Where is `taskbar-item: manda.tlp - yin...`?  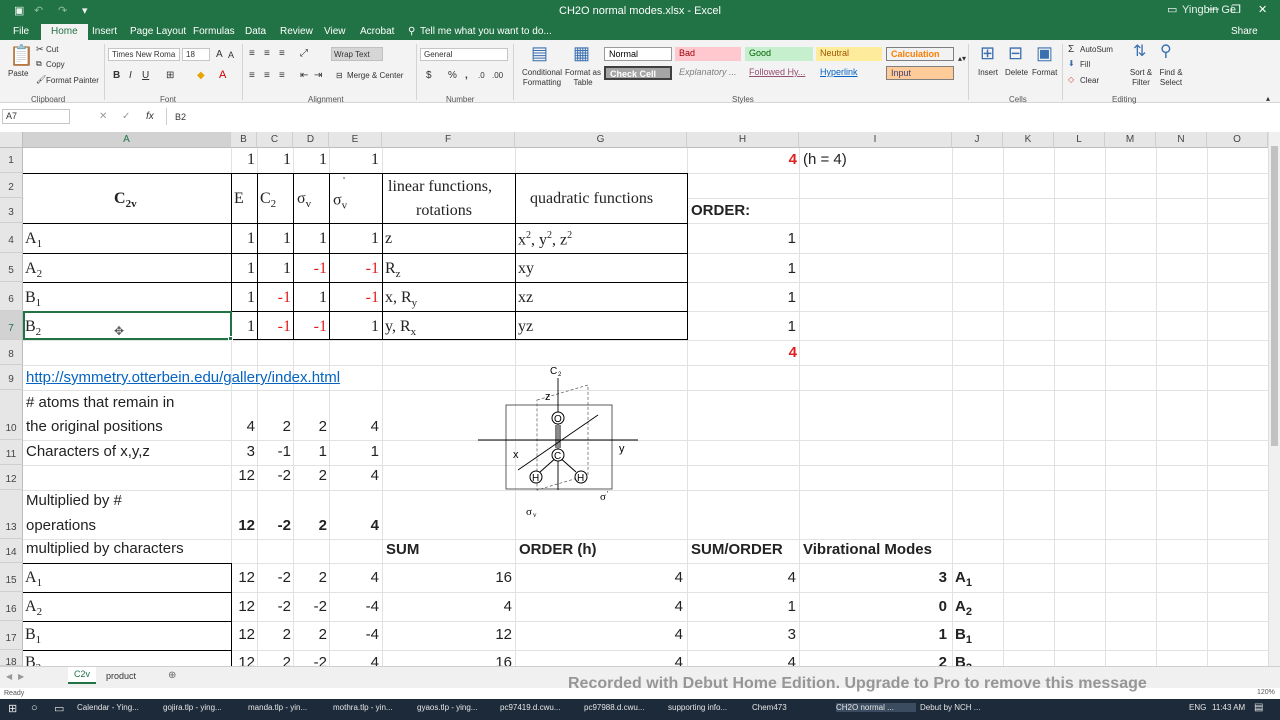
taskbar-item: manda.tlp - yin... is located at coordinates (288, 707).